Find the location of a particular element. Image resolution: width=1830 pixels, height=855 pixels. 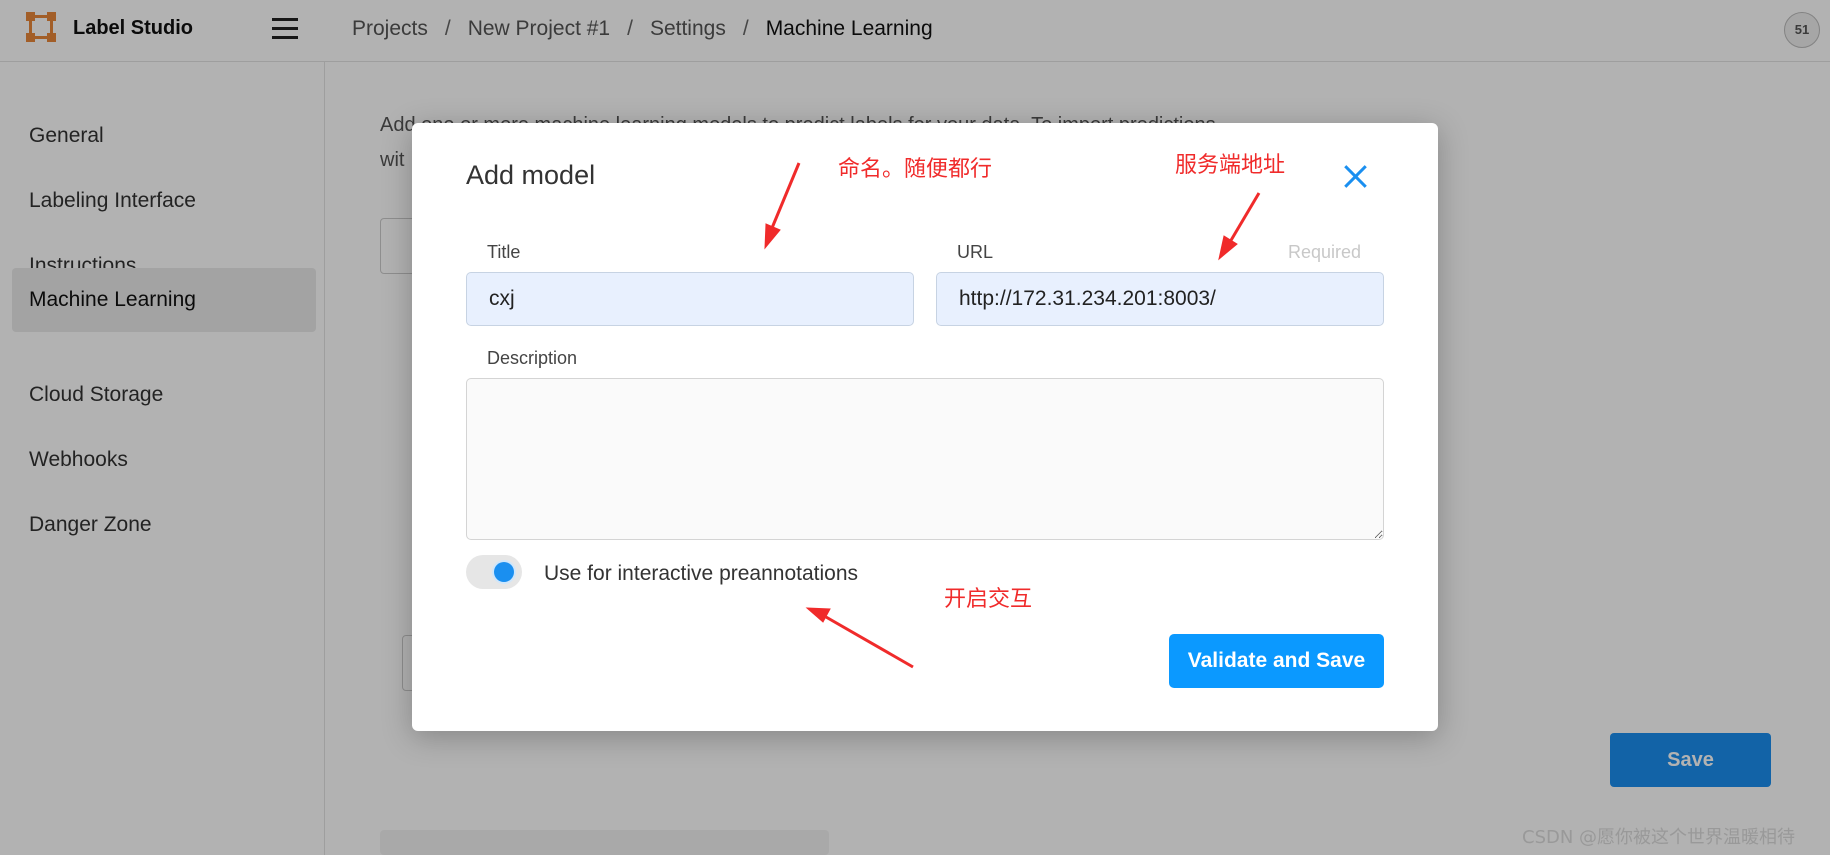

csdn-watermark: CSDN @愿你被这个世界温暖相待 is located at coordinates (1659, 837).